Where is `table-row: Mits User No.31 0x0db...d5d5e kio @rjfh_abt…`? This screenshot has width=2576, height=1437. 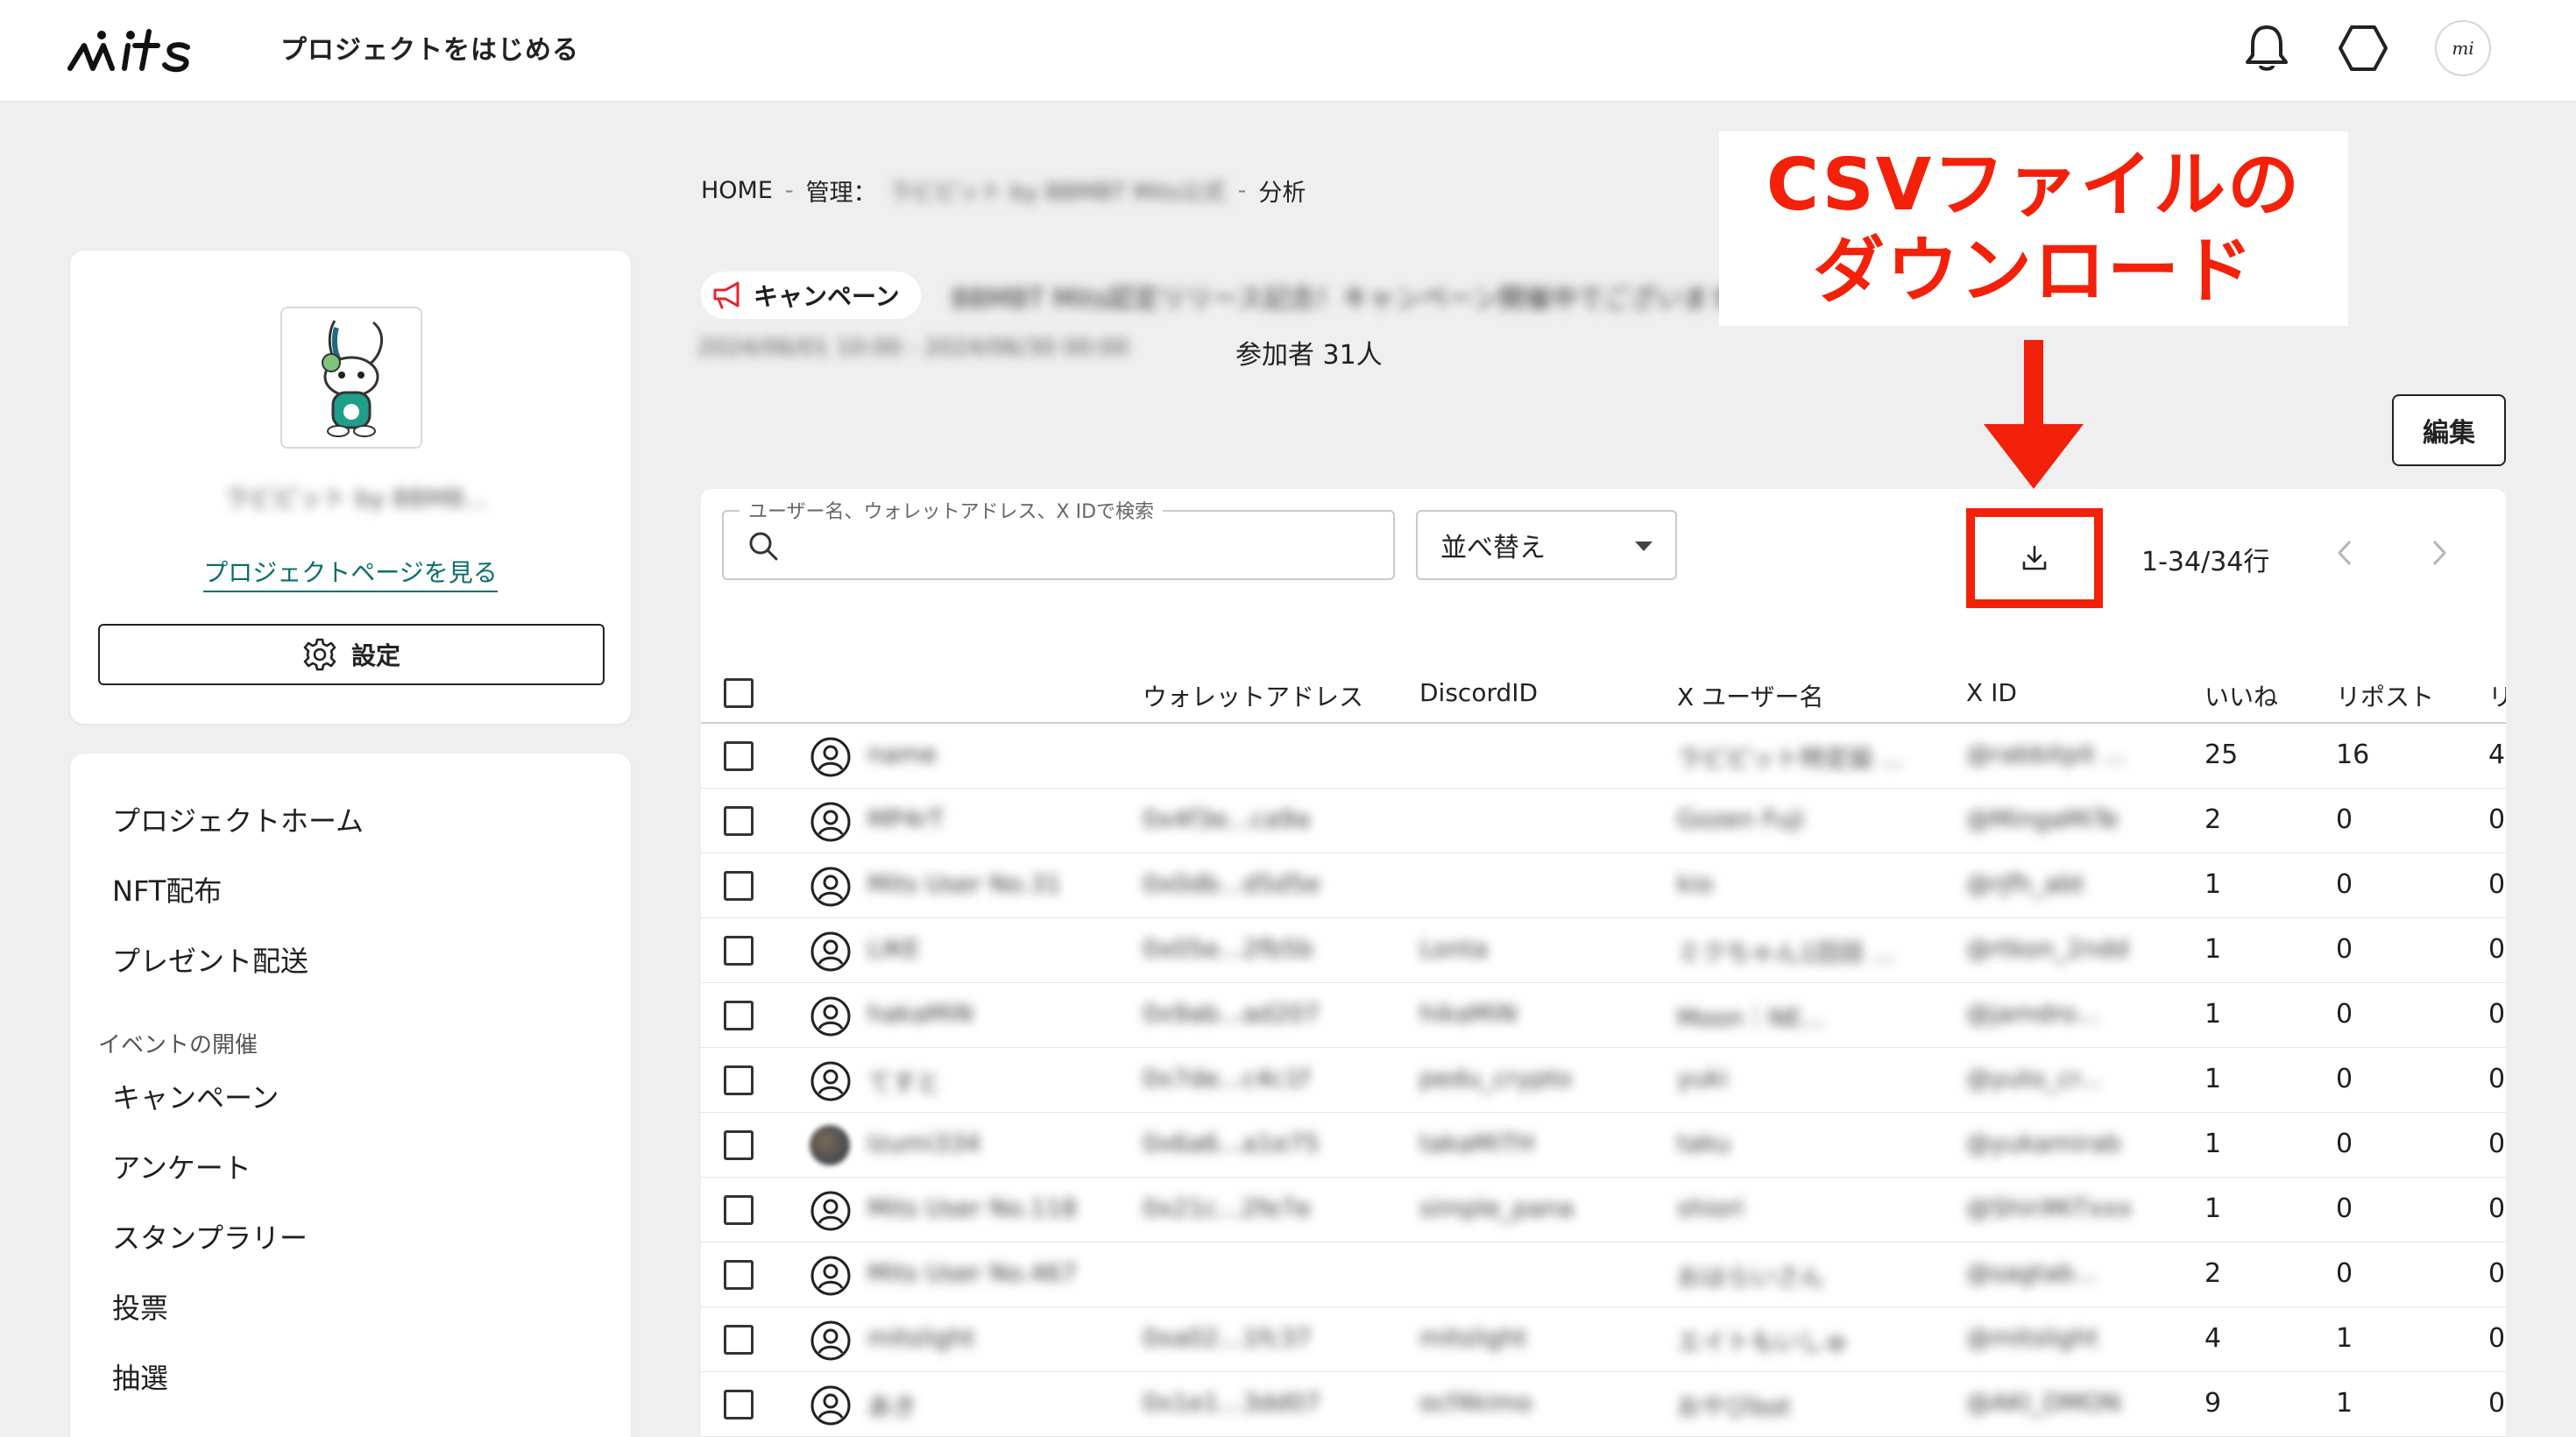
table-row: Mits User No.31 0x0db...d5d5e kio @rjfh_abt… is located at coordinates (1603, 885).